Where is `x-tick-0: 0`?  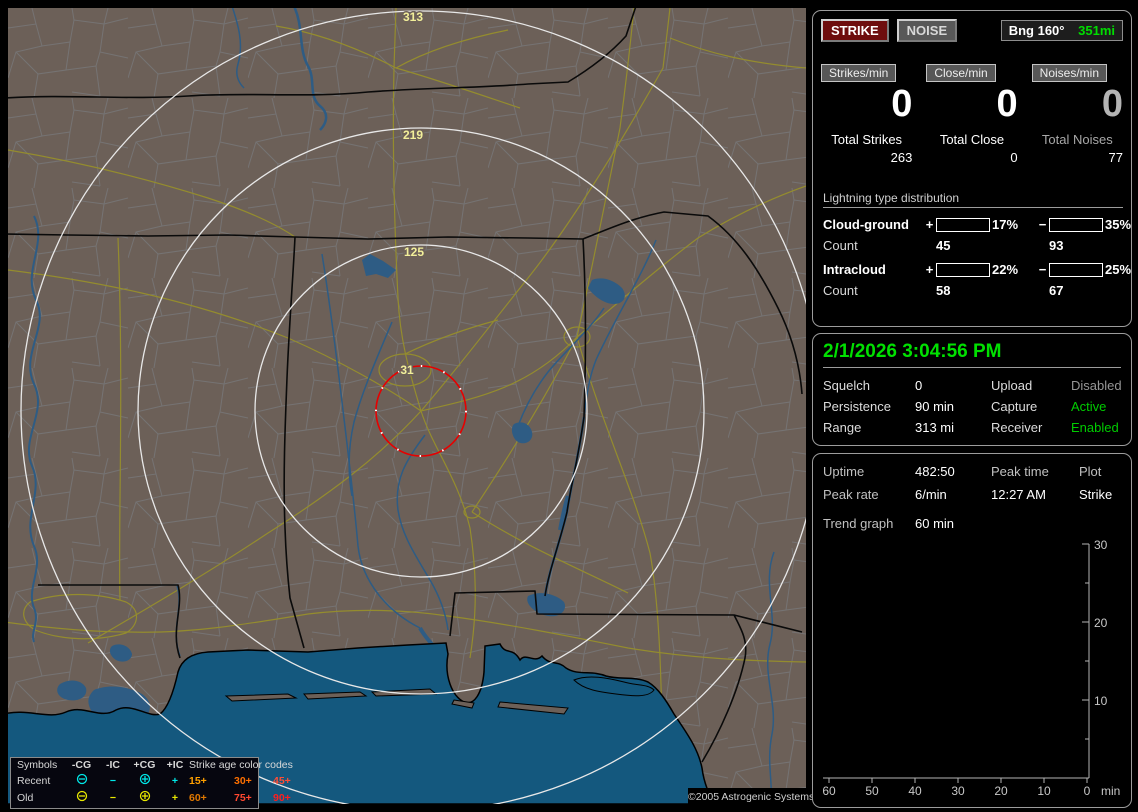 x-tick-0: 0 is located at coordinates (1087, 791).